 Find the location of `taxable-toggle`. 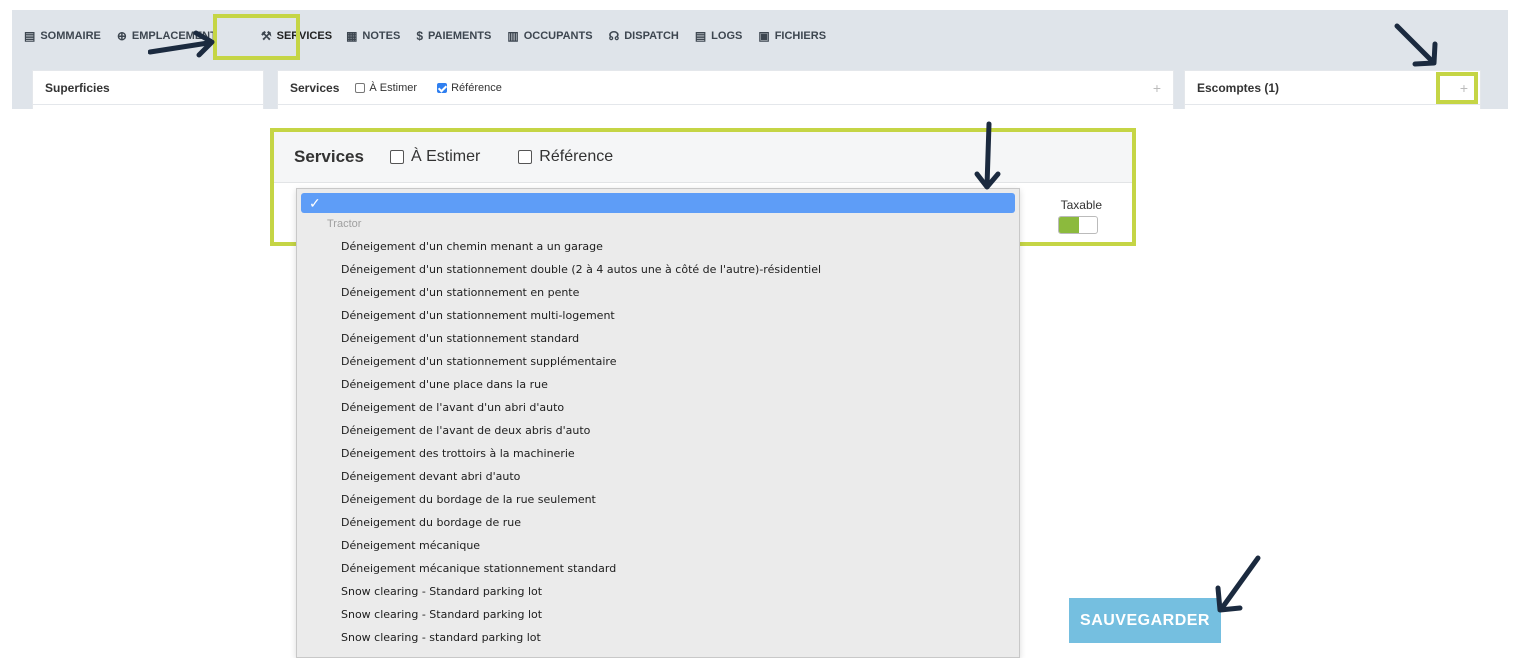

taxable-toggle is located at coordinates (1078, 225).